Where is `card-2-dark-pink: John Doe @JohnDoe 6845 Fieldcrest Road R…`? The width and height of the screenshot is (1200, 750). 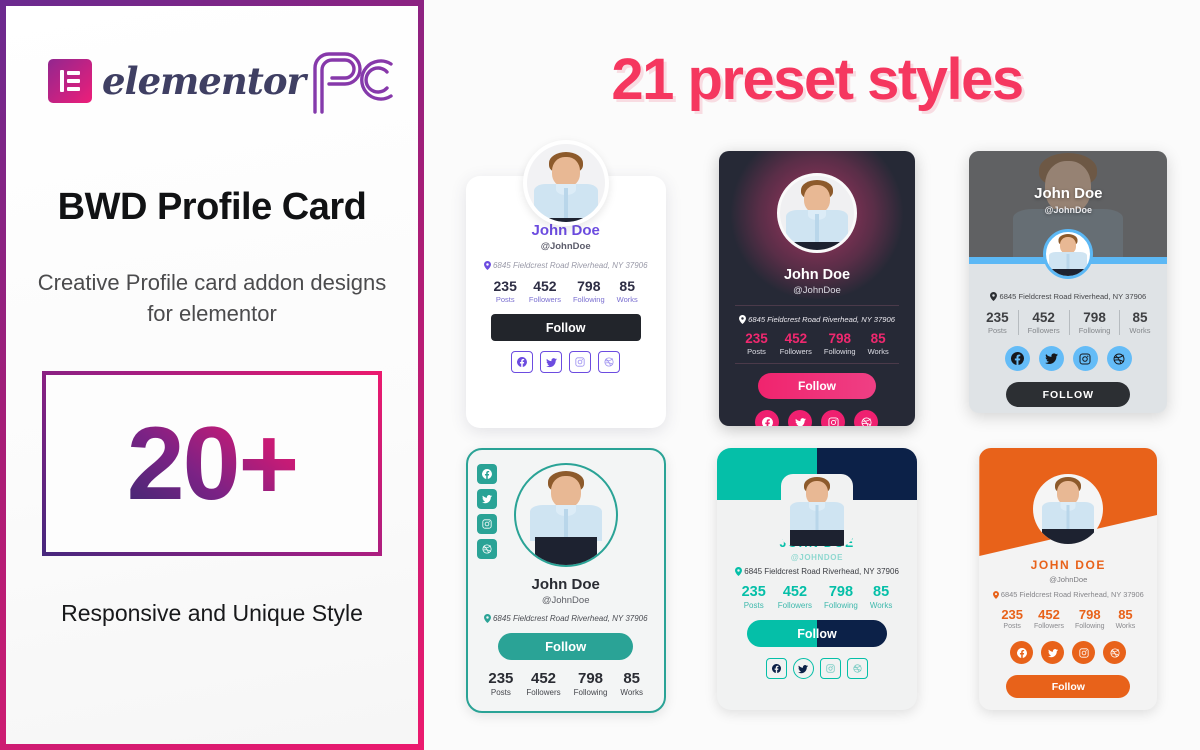
card-2-dark-pink: John Doe @JohnDoe 6845 Fieldcrest Road R… is located at coordinates (816, 288).